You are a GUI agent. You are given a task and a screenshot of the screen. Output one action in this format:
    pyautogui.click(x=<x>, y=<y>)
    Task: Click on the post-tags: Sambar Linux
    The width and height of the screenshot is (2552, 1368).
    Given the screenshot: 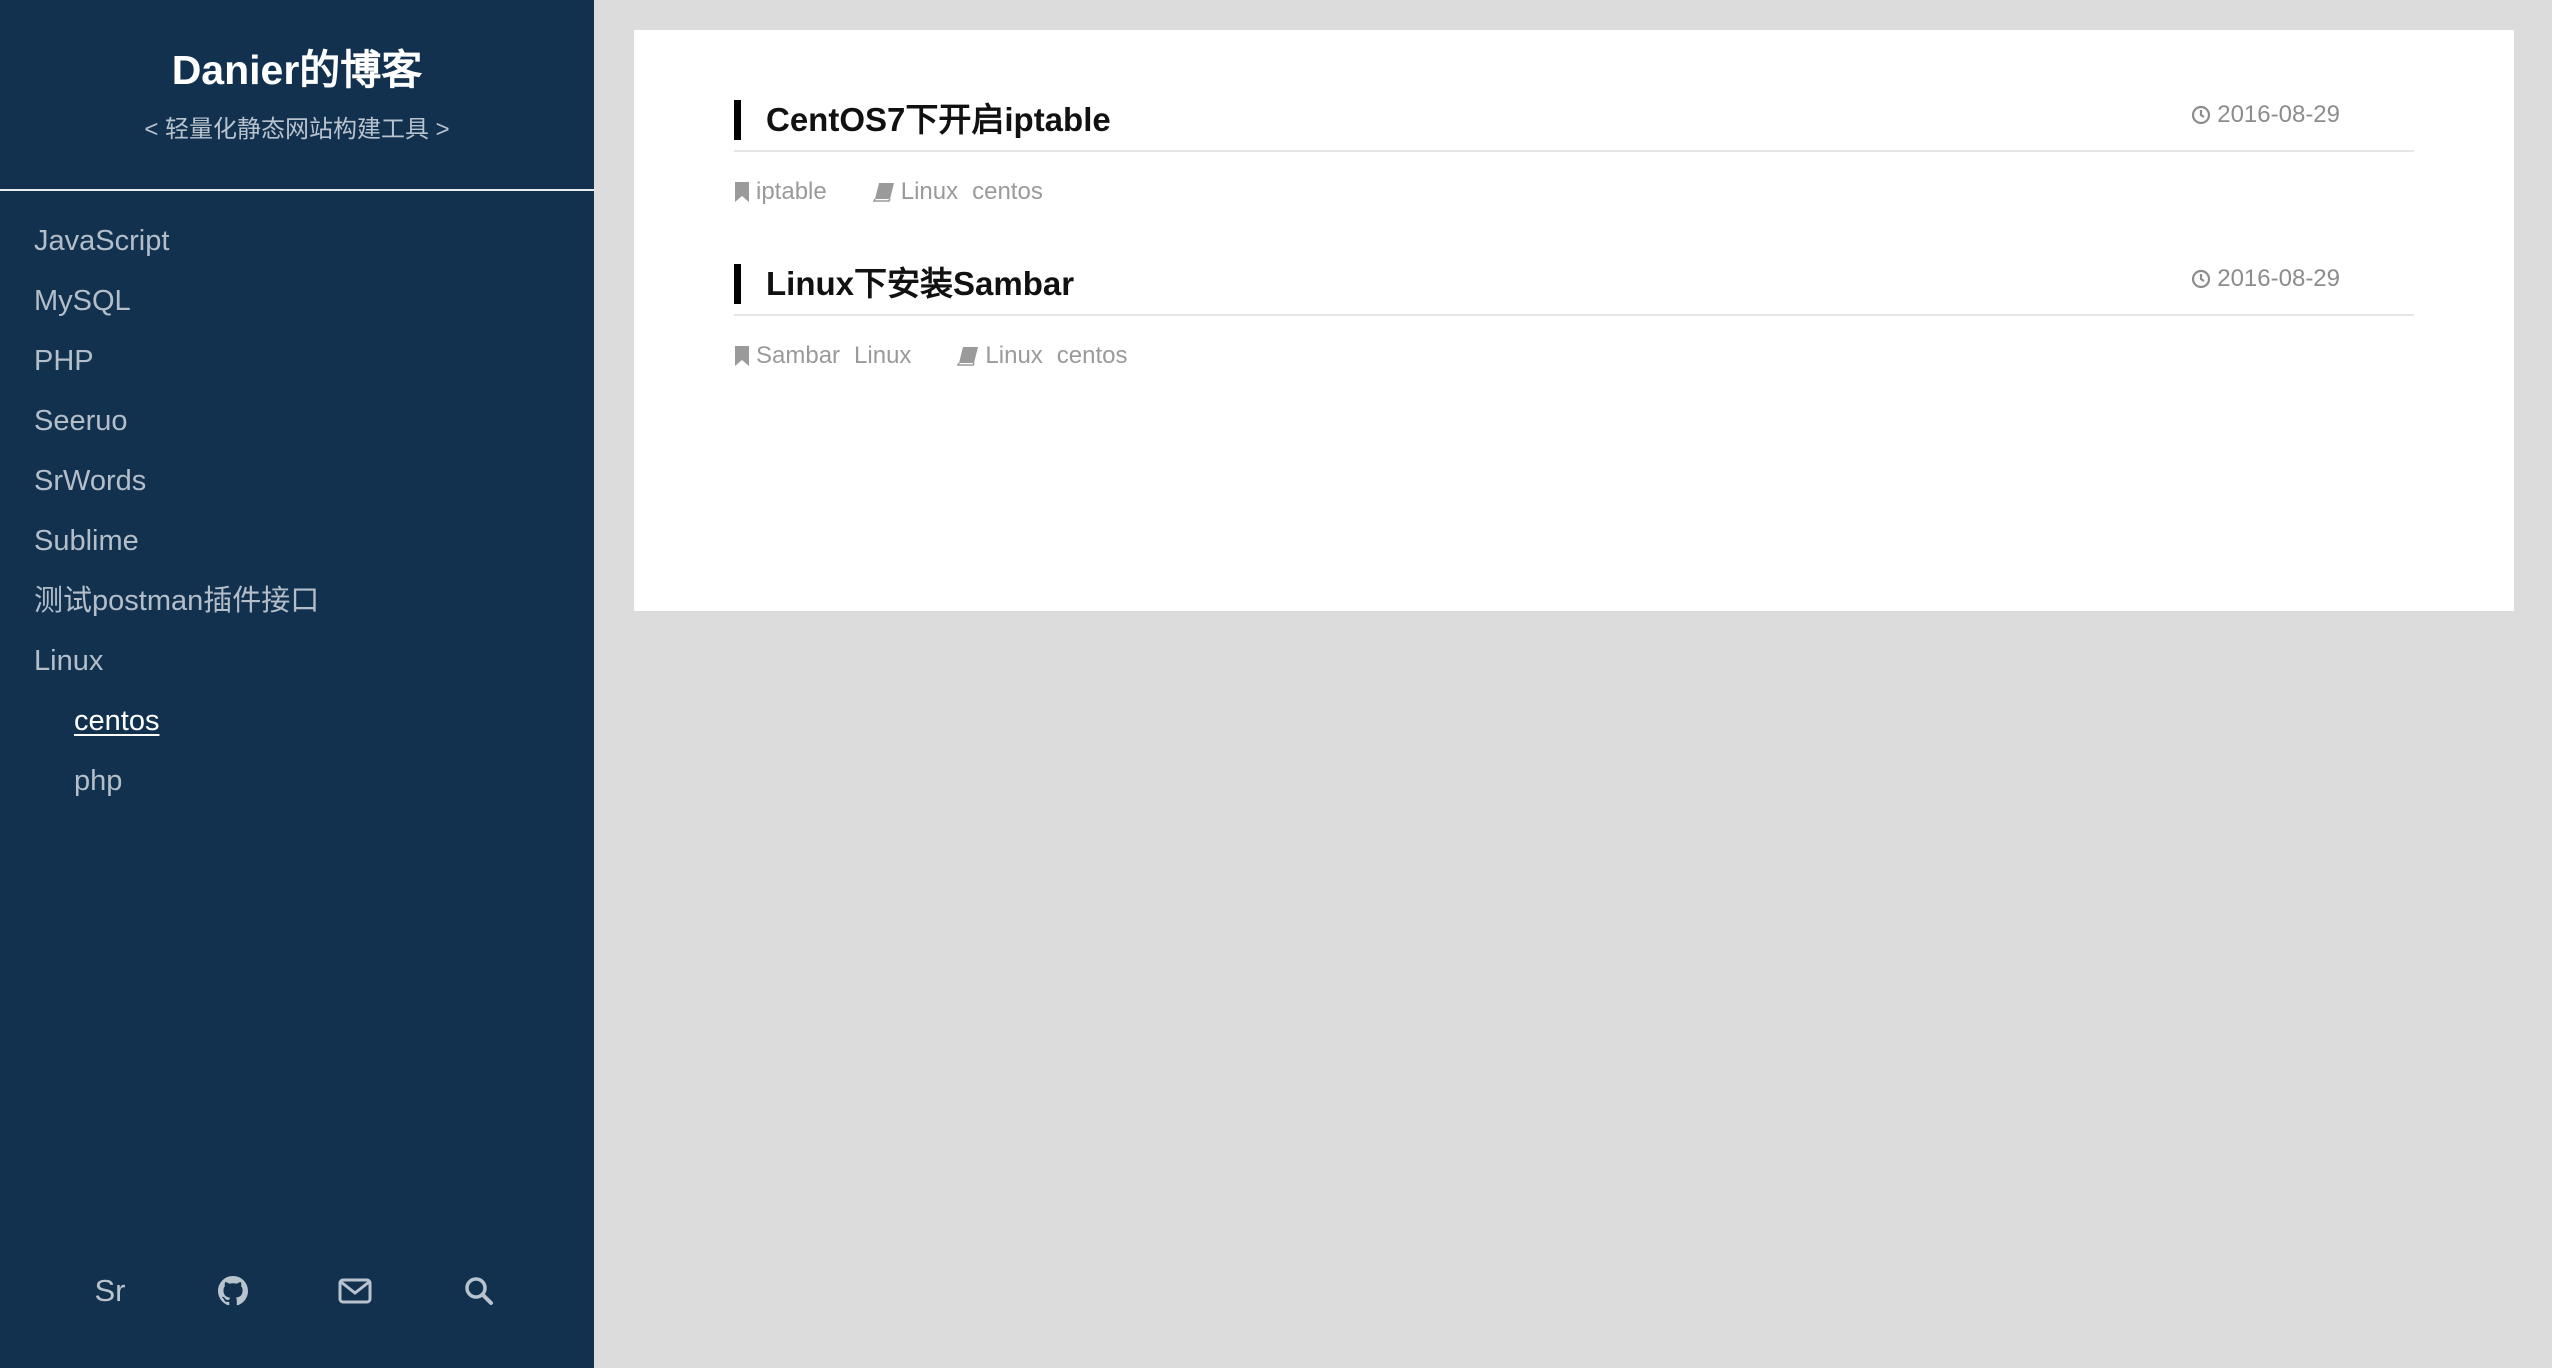 What is the action you would take?
    pyautogui.click(x=822, y=356)
    